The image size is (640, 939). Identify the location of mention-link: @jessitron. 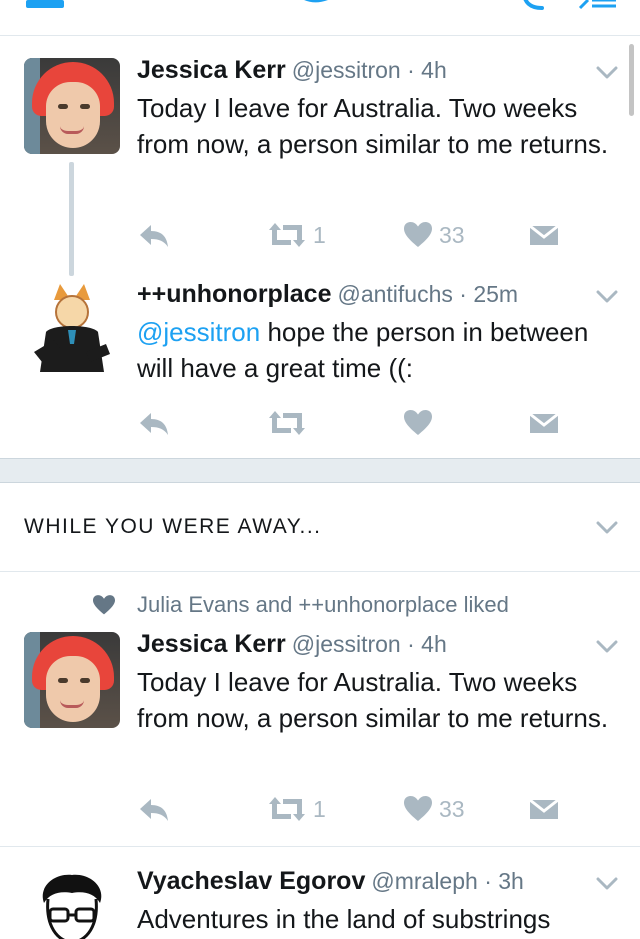
(198, 332).